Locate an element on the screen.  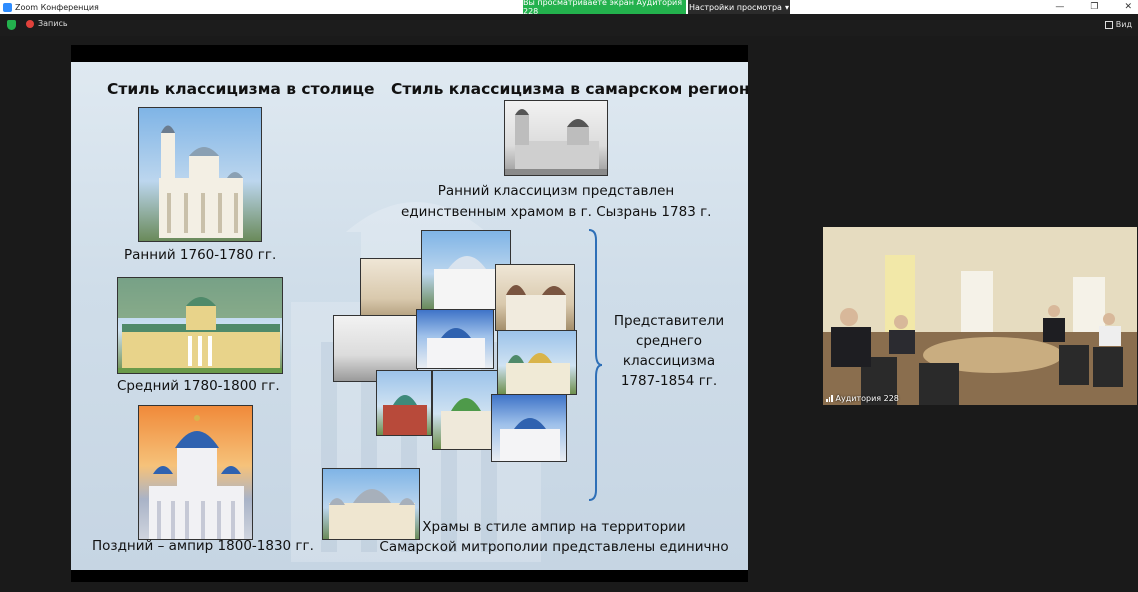
window-controls: — ❐ ✕ is located at coordinates (1093, 7).